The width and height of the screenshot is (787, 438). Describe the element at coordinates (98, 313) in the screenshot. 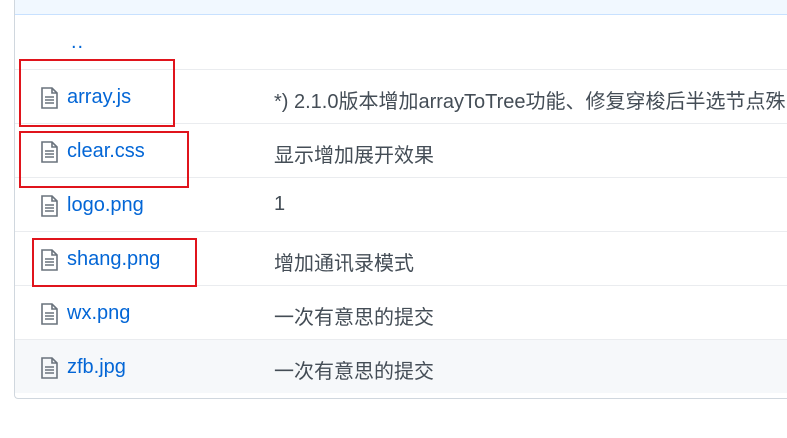

I see `file-name-link: wx.png` at that location.